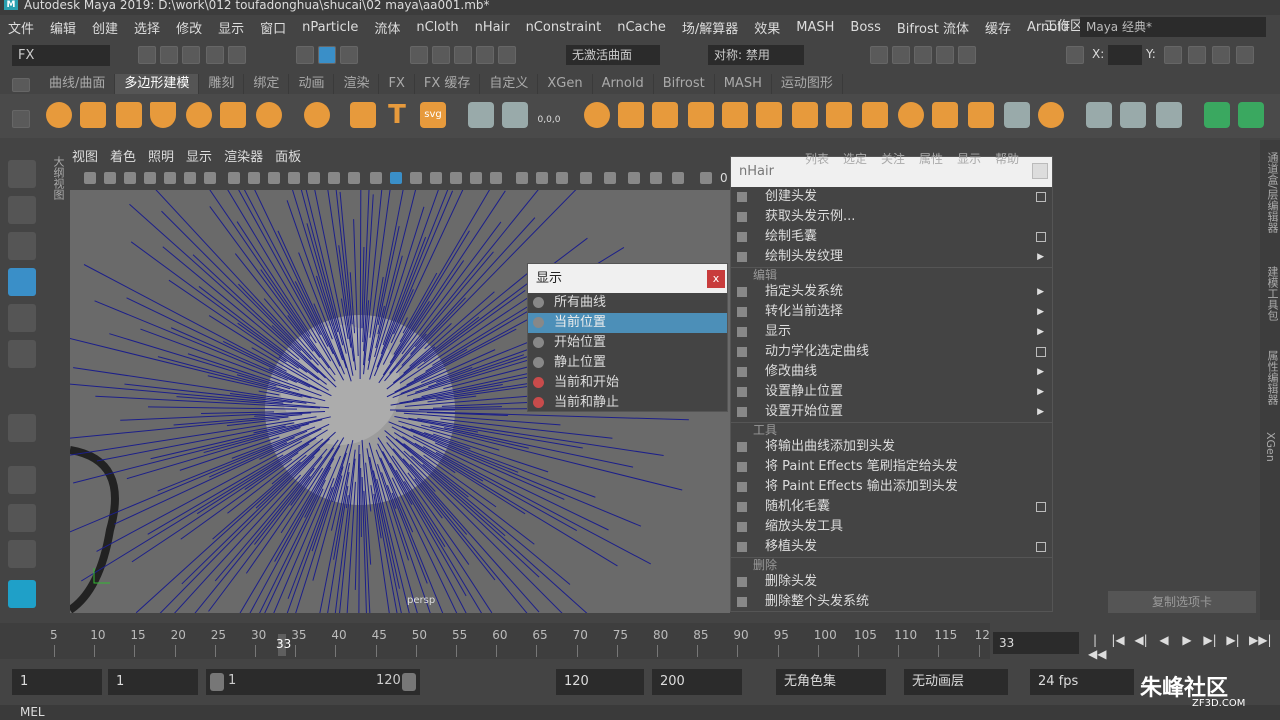 The width and height of the screenshot is (1280, 720). Describe the element at coordinates (901, 55) in the screenshot. I see `render-current-icon` at that location.